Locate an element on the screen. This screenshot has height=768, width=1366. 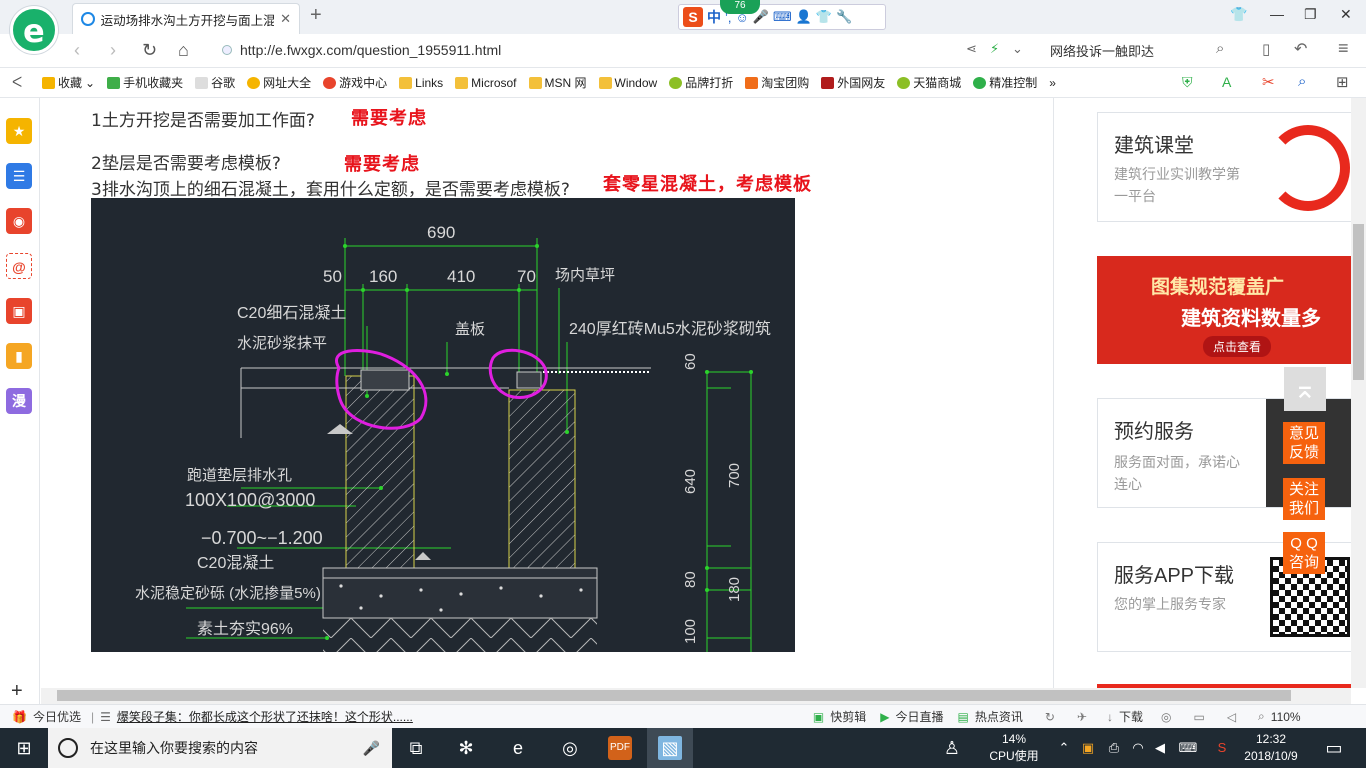
notification-icon: ▭ is located at coordinates (1334, 748).